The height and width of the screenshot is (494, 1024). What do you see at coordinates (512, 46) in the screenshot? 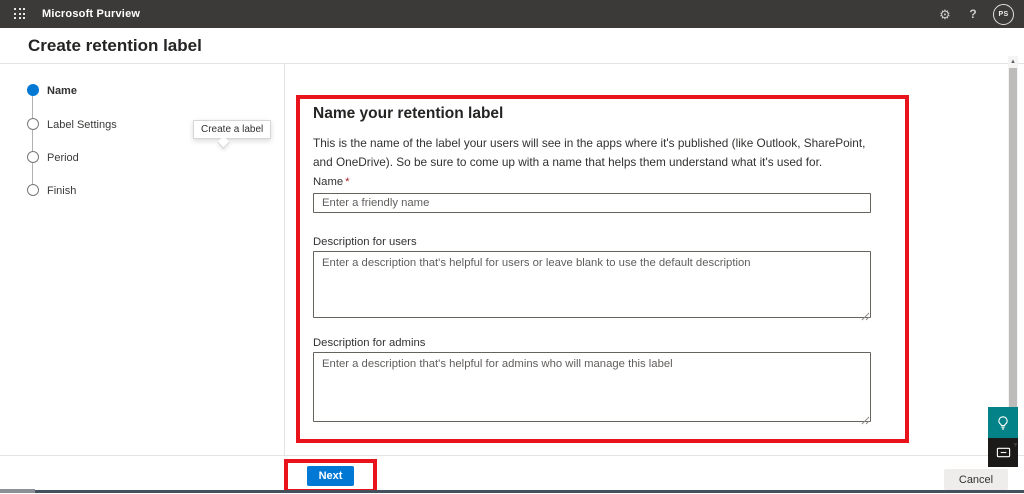
I see `page-header: Create retention label` at bounding box center [512, 46].